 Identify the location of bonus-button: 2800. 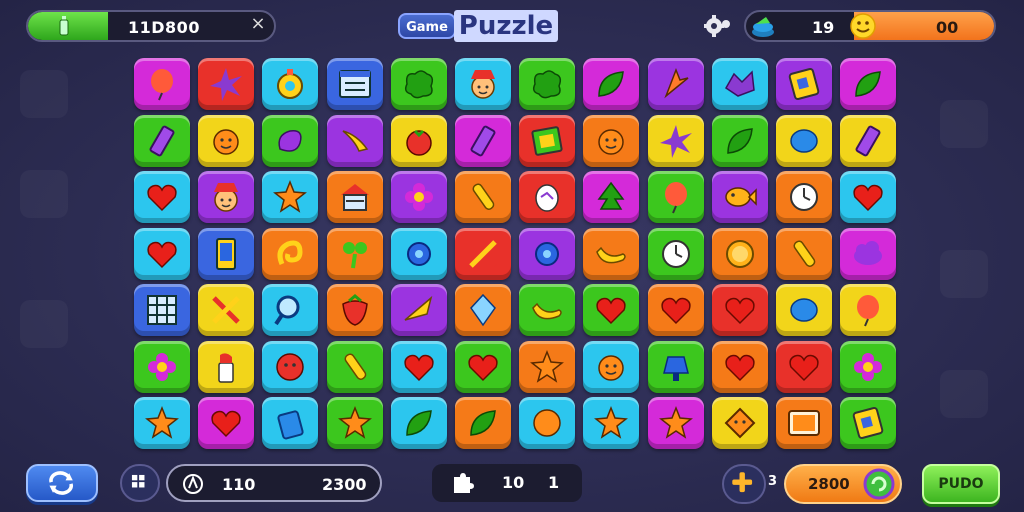
(843, 484).